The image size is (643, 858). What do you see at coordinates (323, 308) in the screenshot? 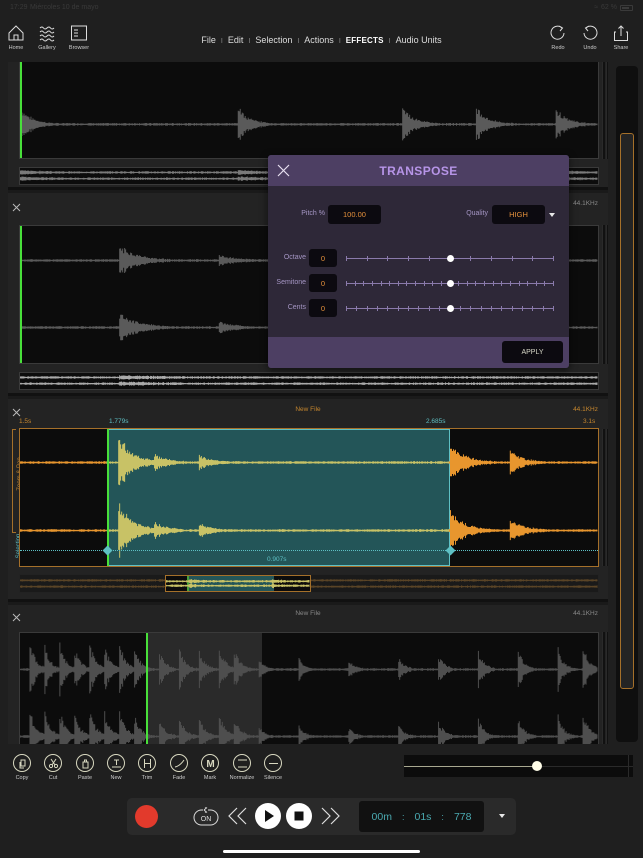
I see `cents-input: 0` at bounding box center [323, 308].